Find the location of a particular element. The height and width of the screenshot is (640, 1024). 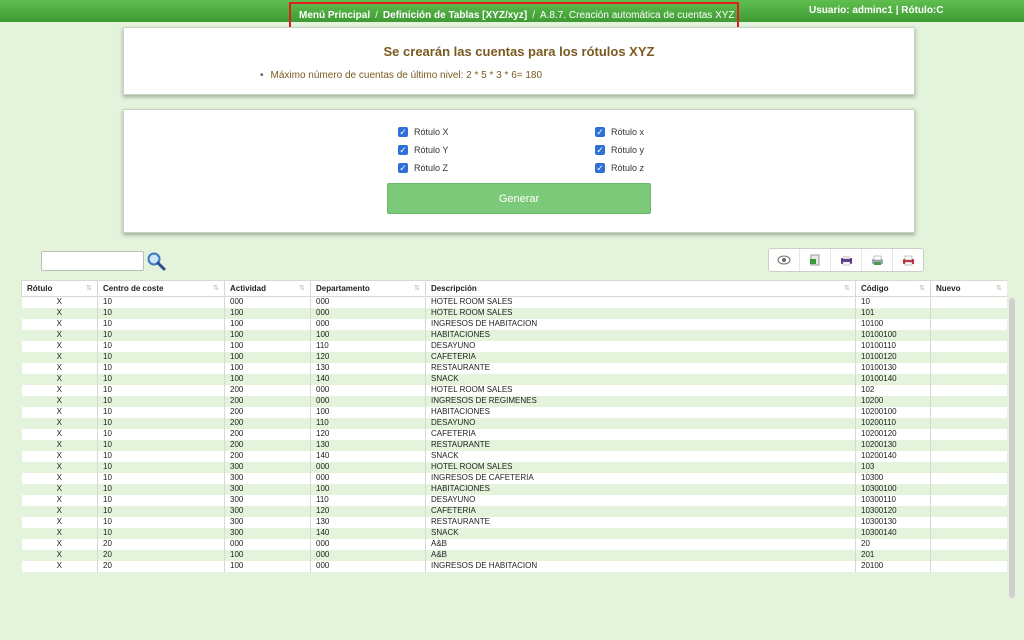

search-icon is located at coordinates (156, 261).